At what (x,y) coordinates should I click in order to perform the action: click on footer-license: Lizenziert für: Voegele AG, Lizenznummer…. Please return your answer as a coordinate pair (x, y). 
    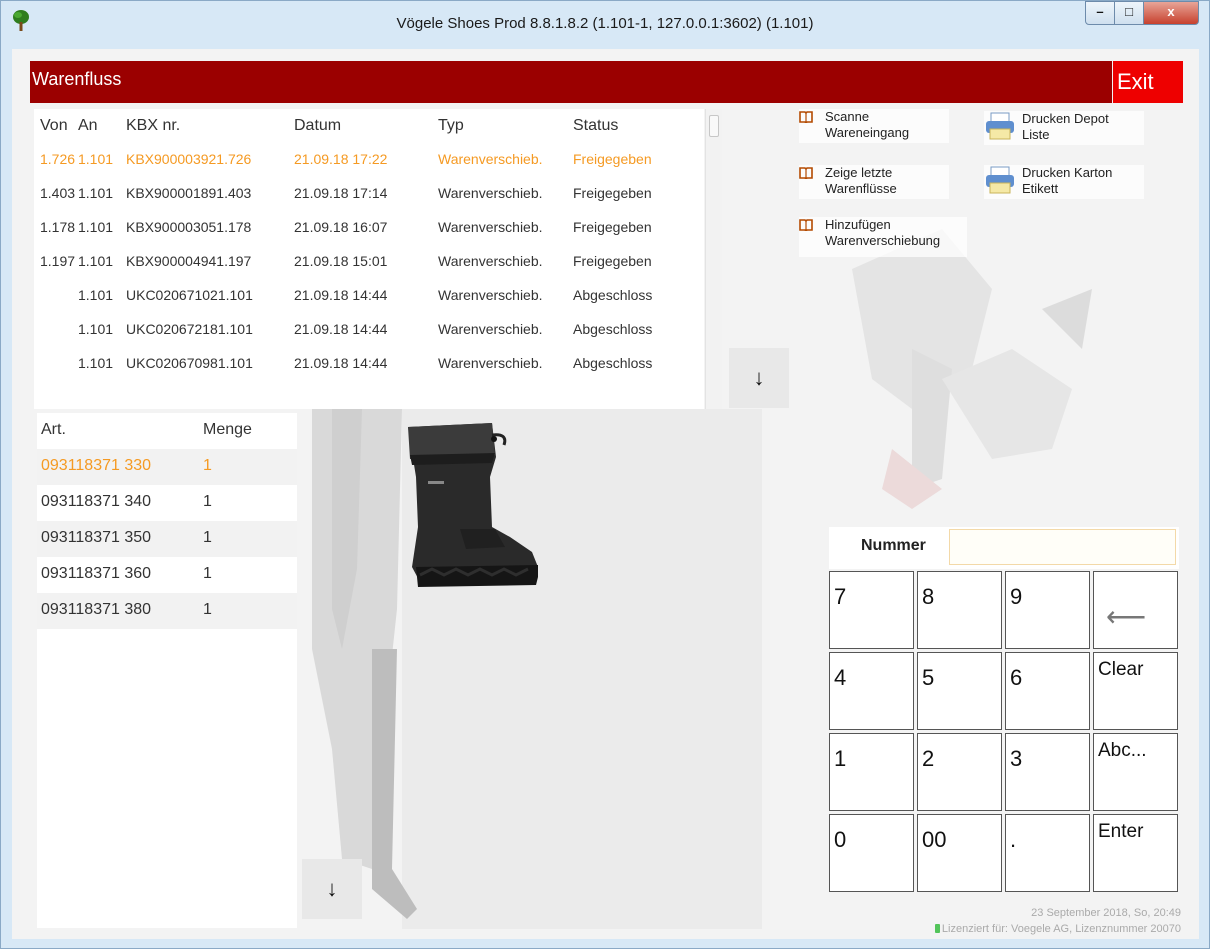
    Looking at the image, I should click on (1057, 929).